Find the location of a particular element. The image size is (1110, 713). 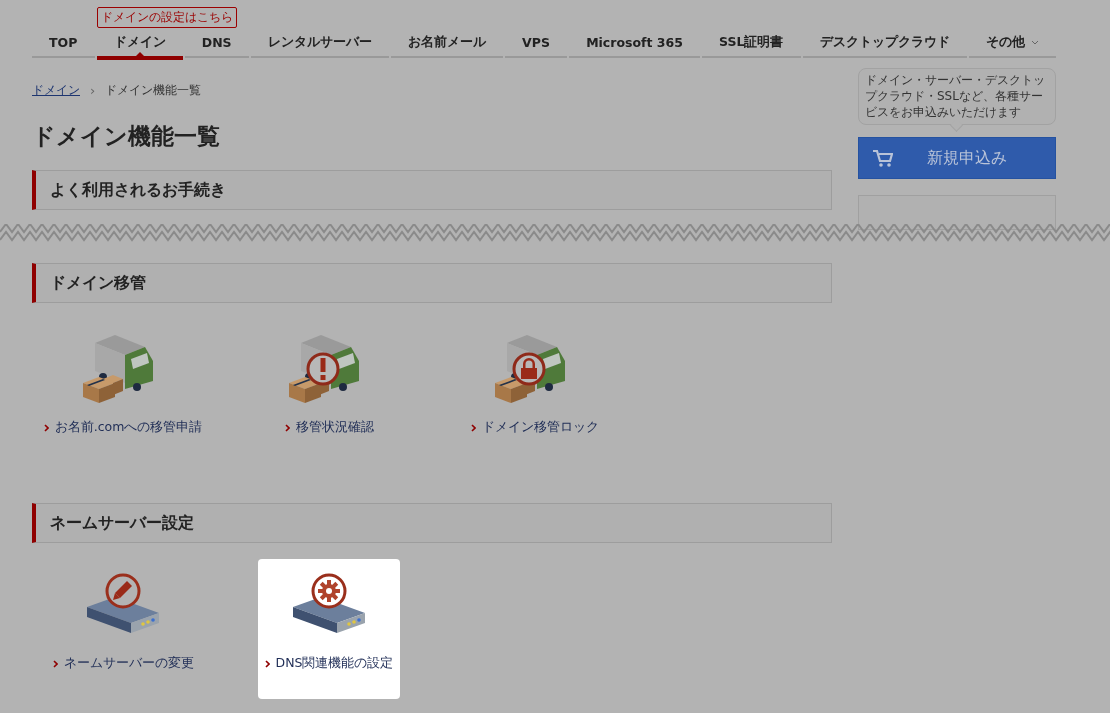

nav-tab: TOP is located at coordinates (63, 43).